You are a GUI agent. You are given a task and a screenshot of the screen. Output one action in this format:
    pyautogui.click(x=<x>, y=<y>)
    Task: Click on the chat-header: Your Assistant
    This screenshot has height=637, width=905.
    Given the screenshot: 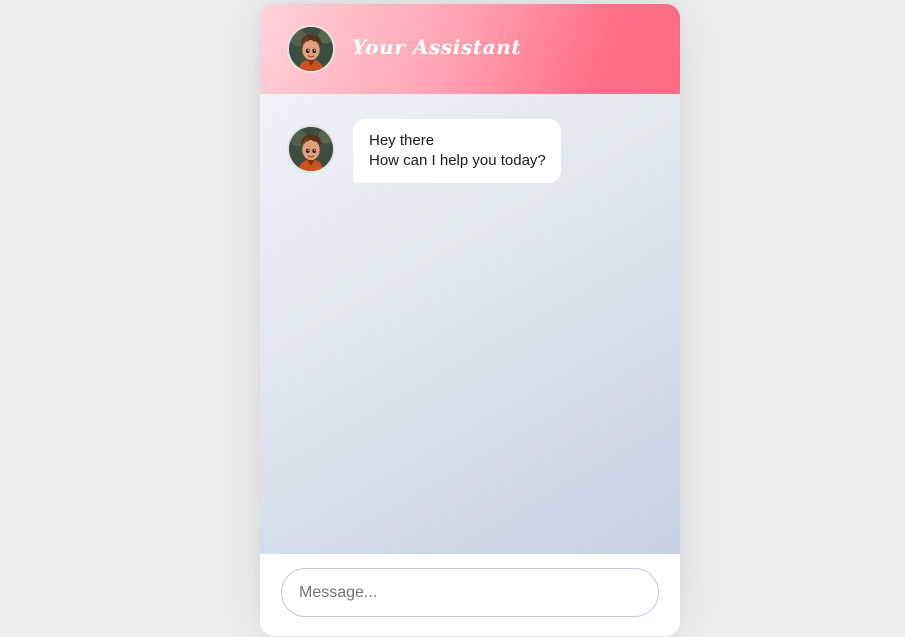 What is the action you would take?
    pyautogui.click(x=470, y=49)
    